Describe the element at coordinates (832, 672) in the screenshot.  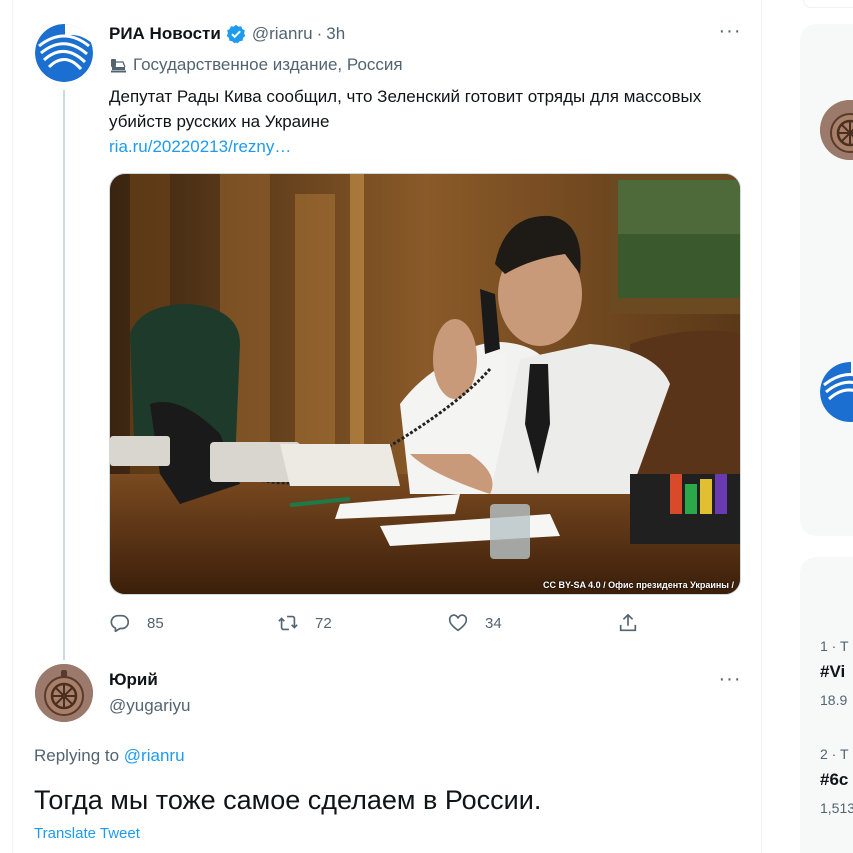
I see `trend-name: #Vi` at that location.